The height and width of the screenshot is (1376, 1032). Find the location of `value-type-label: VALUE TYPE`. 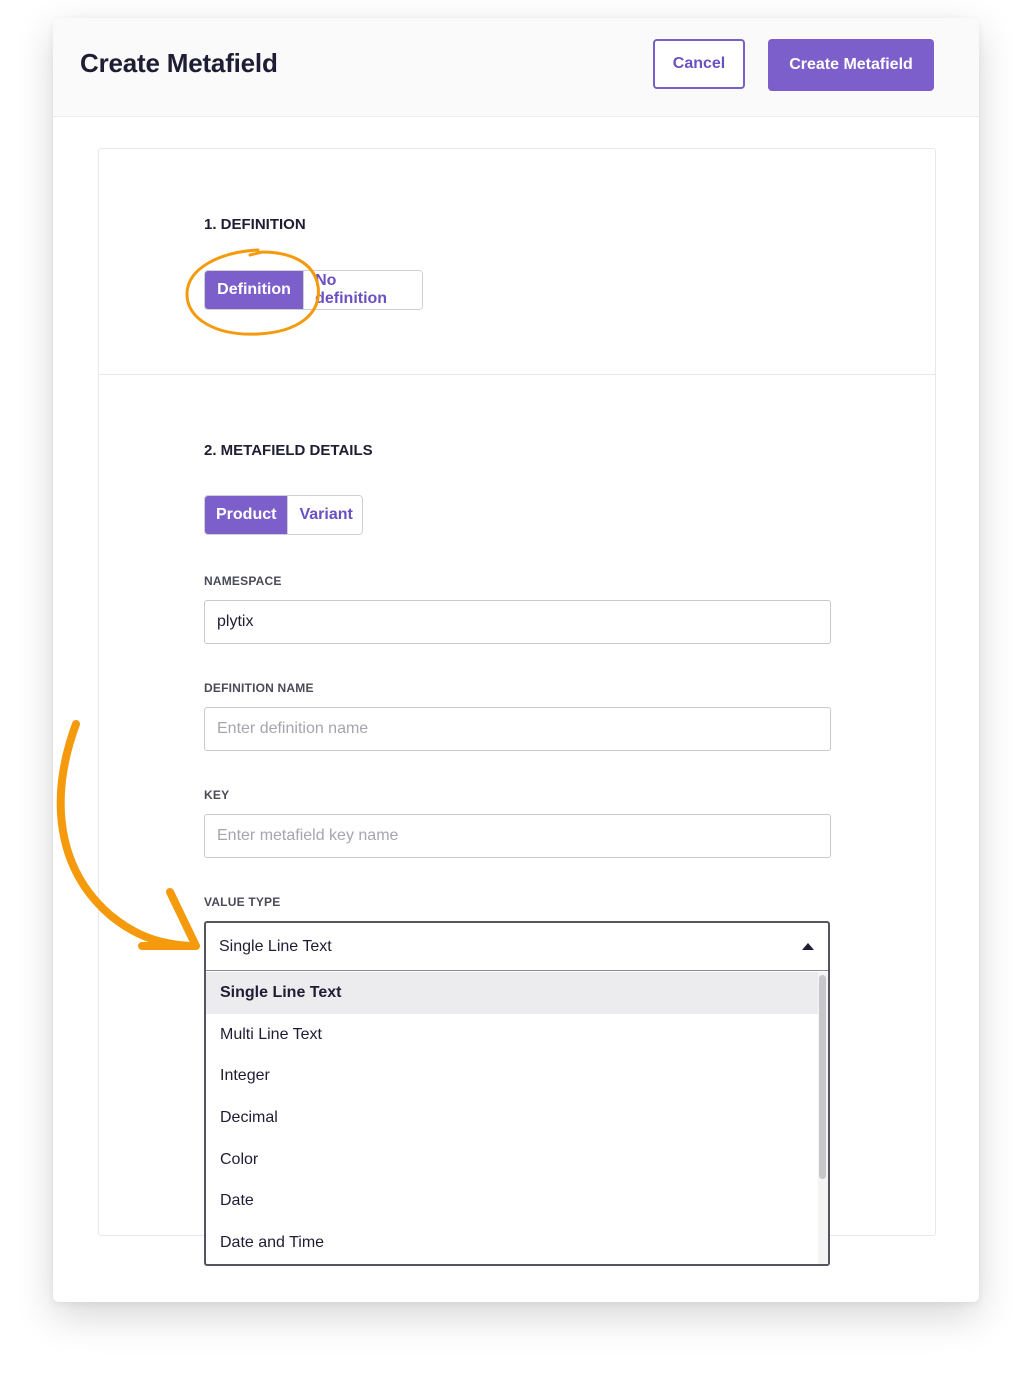

value-type-label: VALUE TYPE is located at coordinates (242, 902).